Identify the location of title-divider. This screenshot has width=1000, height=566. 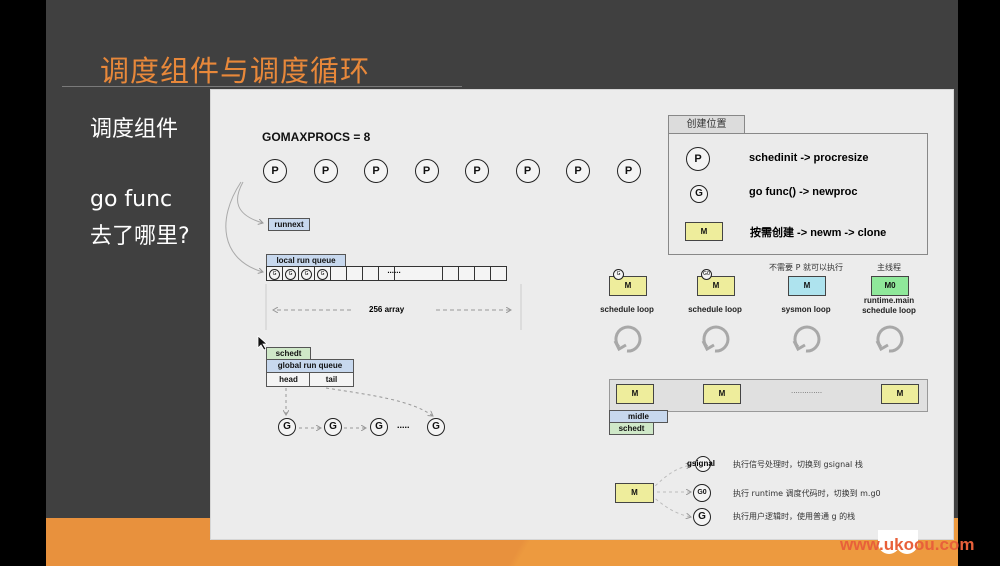
(262, 86).